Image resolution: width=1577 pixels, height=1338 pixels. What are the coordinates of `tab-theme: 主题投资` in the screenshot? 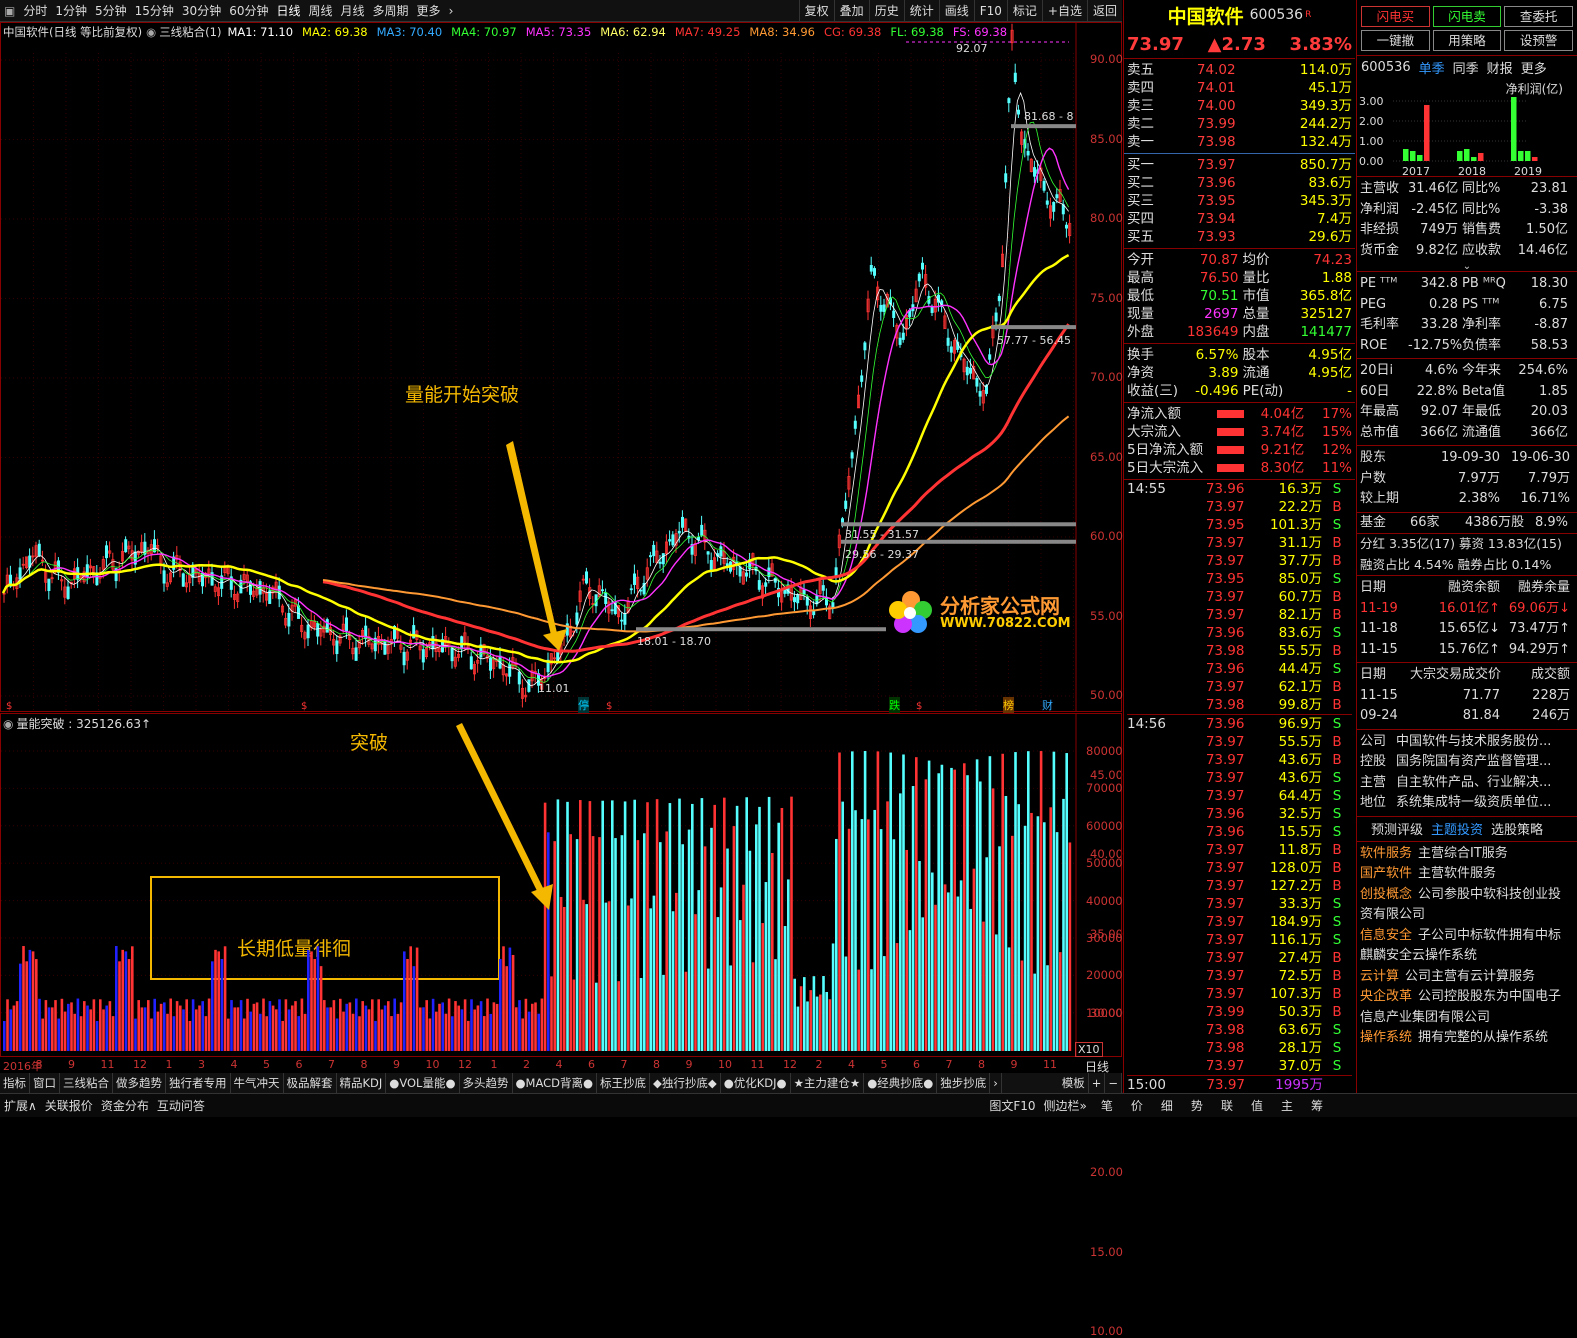 It's located at (1457, 828).